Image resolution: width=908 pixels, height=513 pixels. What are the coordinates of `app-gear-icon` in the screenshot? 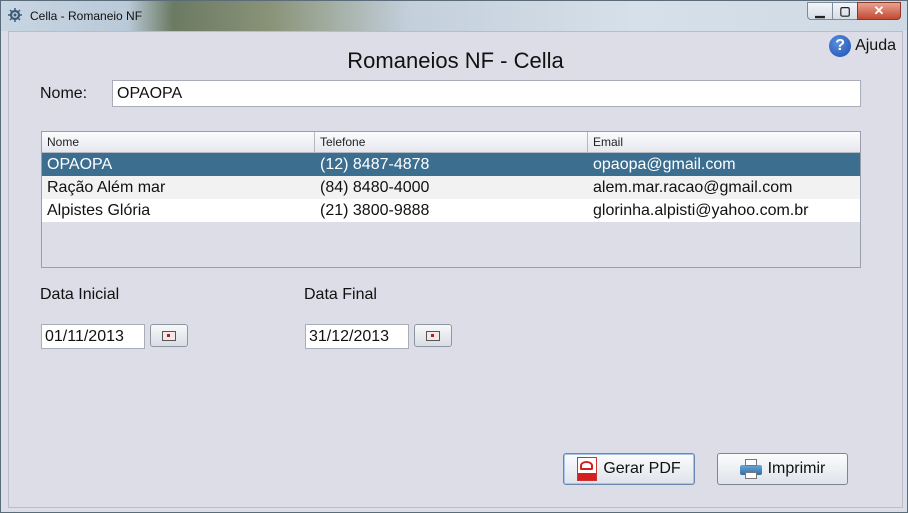 It's located at (15, 15).